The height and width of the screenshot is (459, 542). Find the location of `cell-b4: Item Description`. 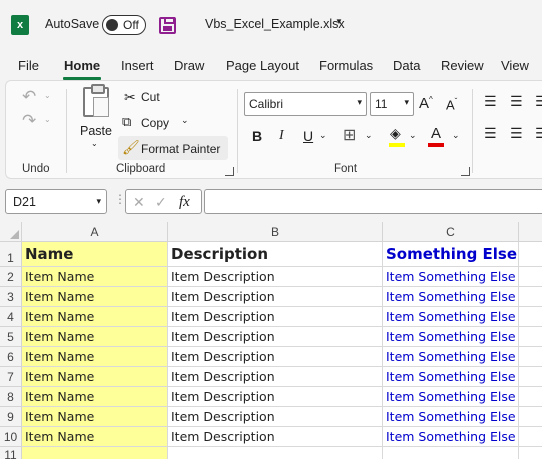

cell-b4: Item Description is located at coordinates (275, 317).